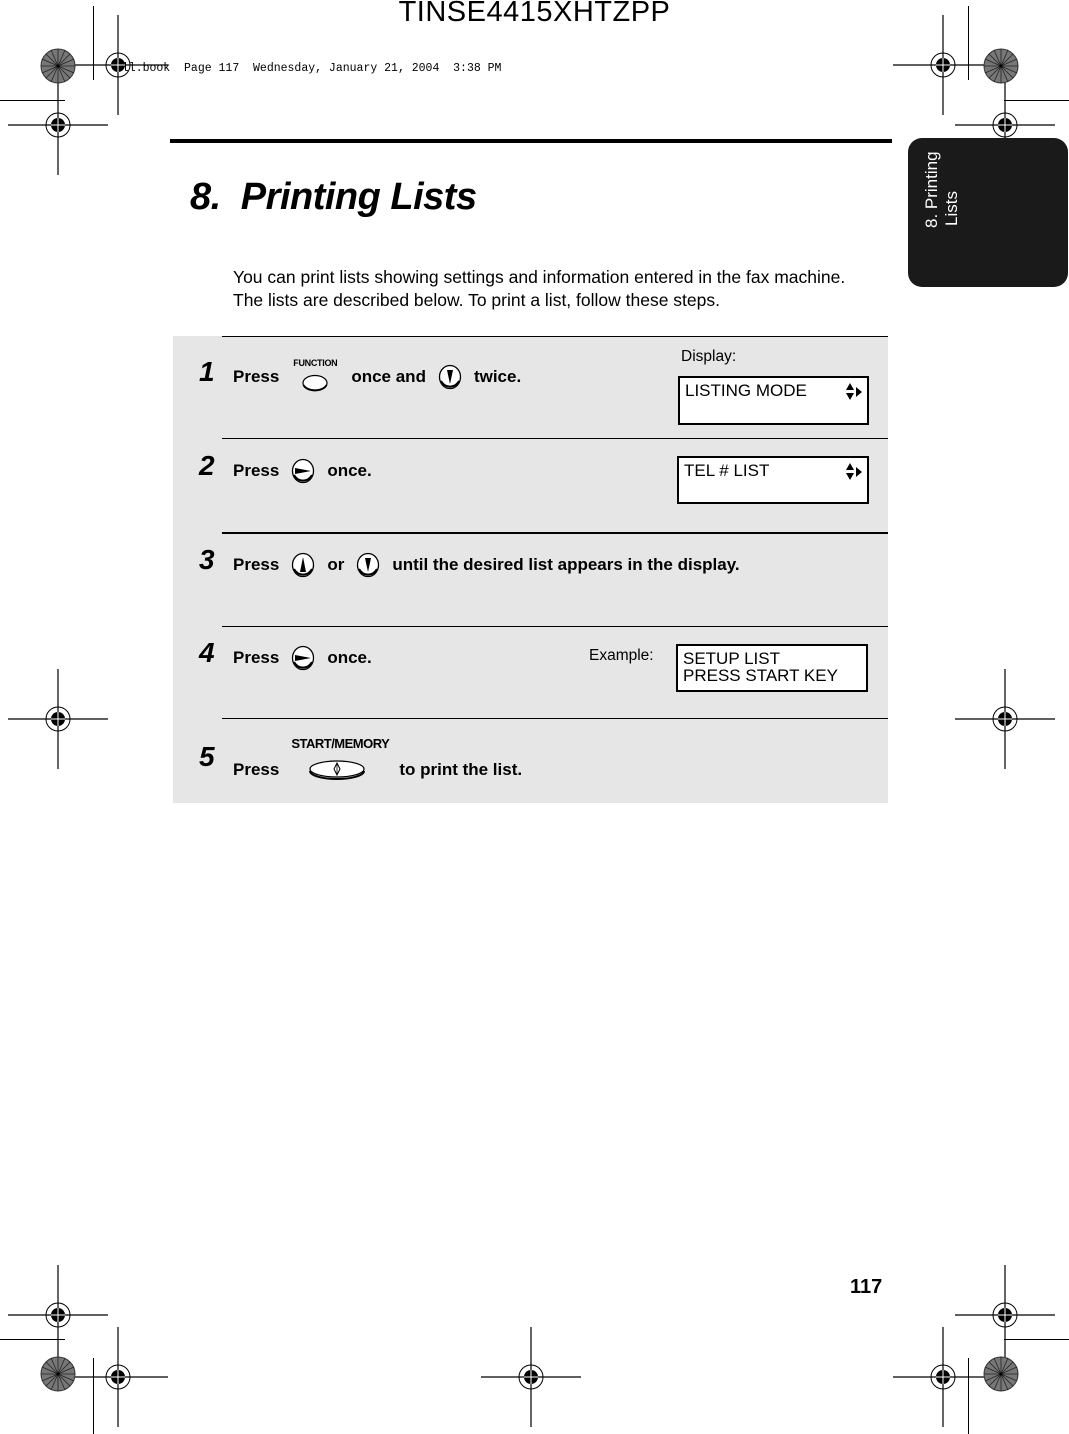 The image size is (1069, 1434). What do you see at coordinates (207, 371) in the screenshot?
I see `step-number: 1` at bounding box center [207, 371].